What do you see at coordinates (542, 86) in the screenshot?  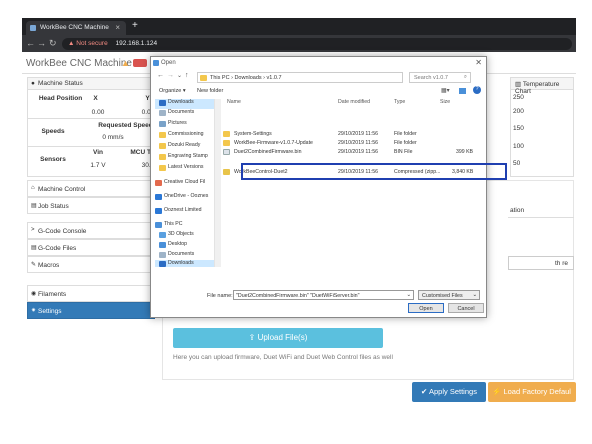 I see `temperature-chart-heading: ▥ Temperature Chart` at bounding box center [542, 86].